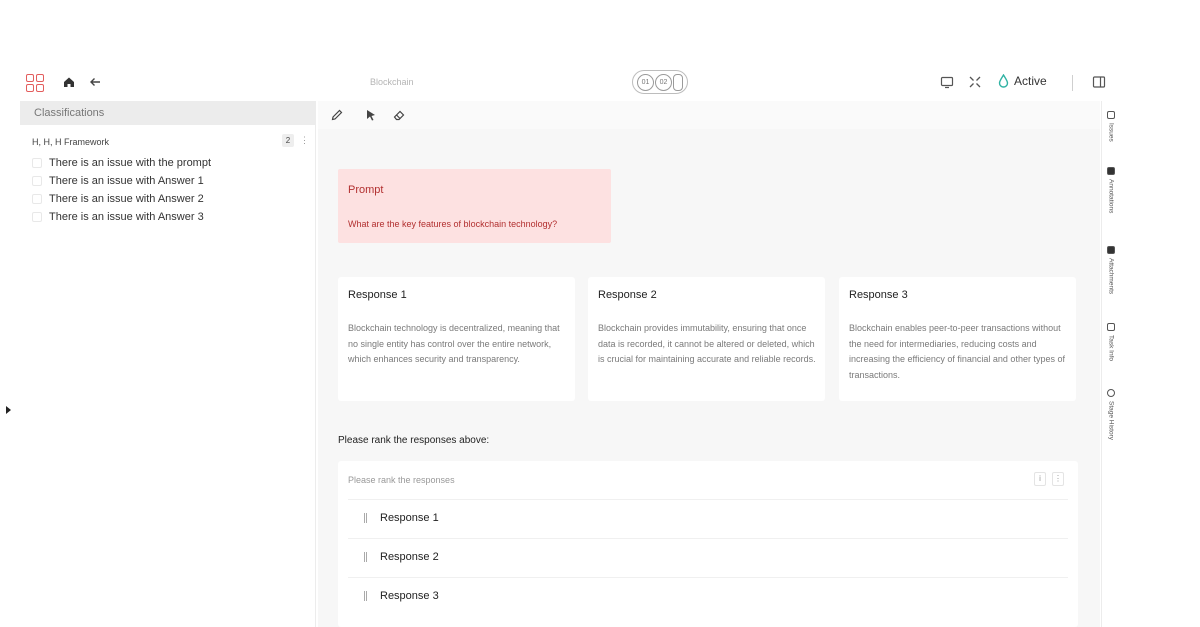  Describe the element at coordinates (708, 595) in the screenshot. I see `rank-item: Response 3` at that location.